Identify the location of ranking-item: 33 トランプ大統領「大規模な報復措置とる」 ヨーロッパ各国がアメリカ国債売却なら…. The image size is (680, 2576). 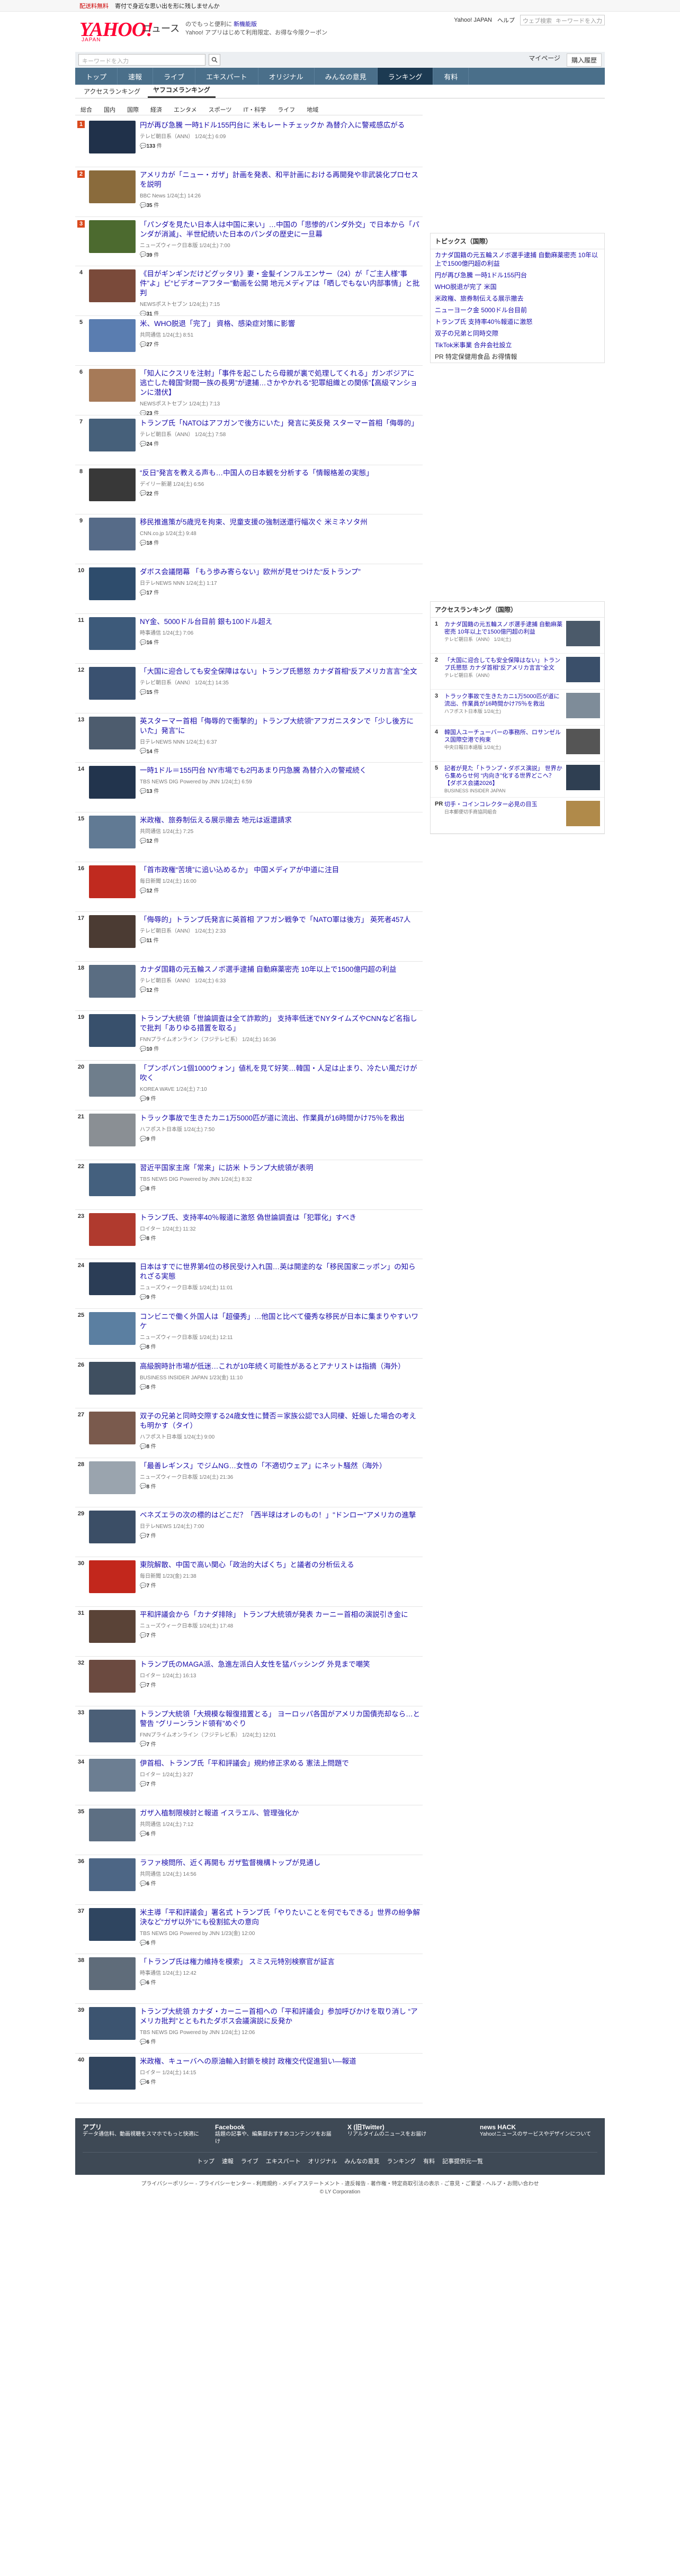
(249, 1731).